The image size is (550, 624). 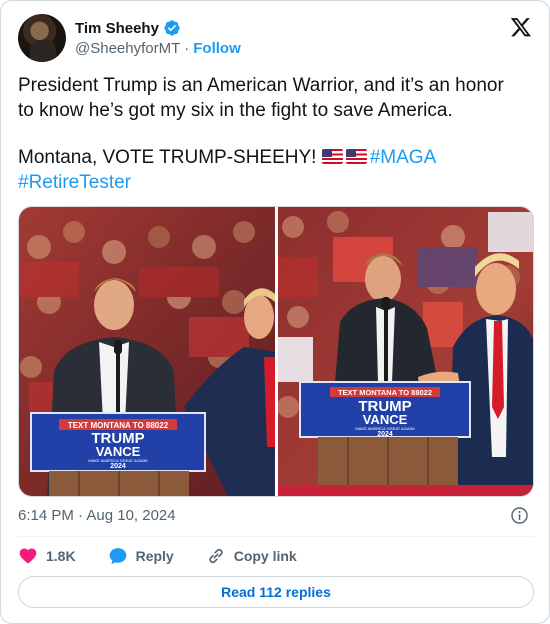 What do you see at coordinates (172, 28) in the screenshot?
I see `verified-badge-icon` at bounding box center [172, 28].